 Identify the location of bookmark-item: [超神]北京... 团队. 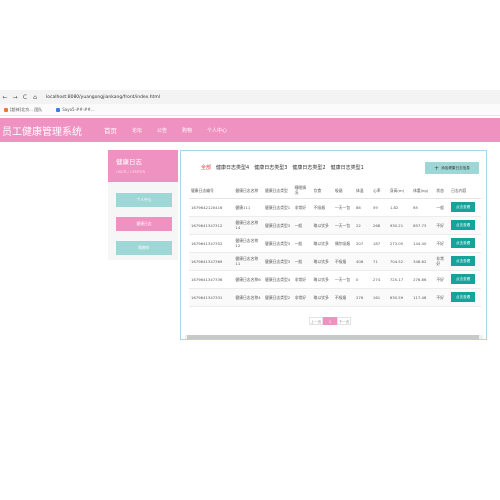
(23, 110).